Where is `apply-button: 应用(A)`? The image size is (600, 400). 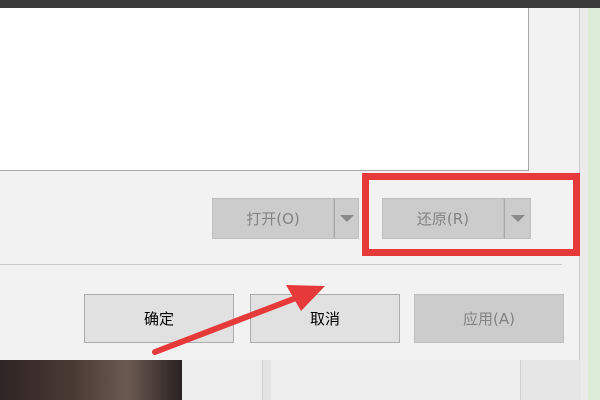
apply-button: 应用(A) is located at coordinates (489, 318).